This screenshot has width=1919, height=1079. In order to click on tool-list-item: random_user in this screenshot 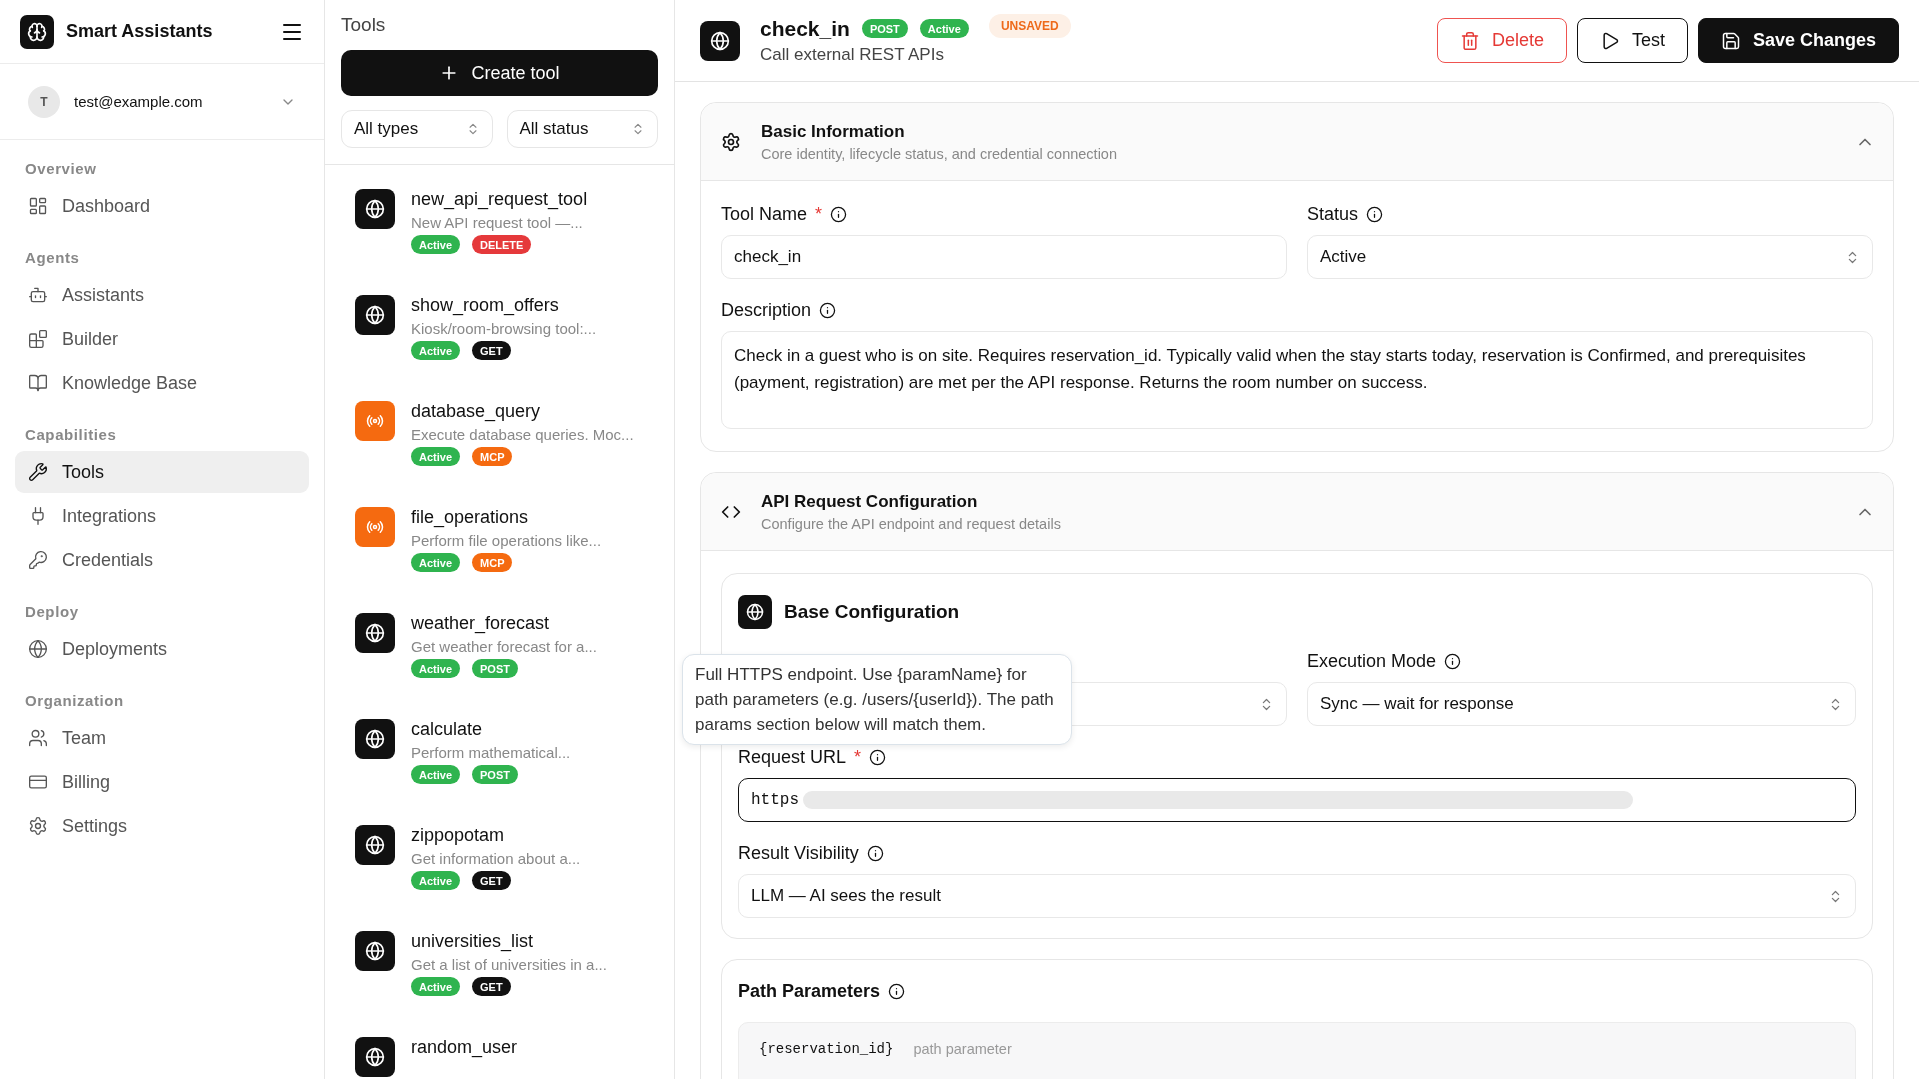, I will do `click(499, 1046)`.